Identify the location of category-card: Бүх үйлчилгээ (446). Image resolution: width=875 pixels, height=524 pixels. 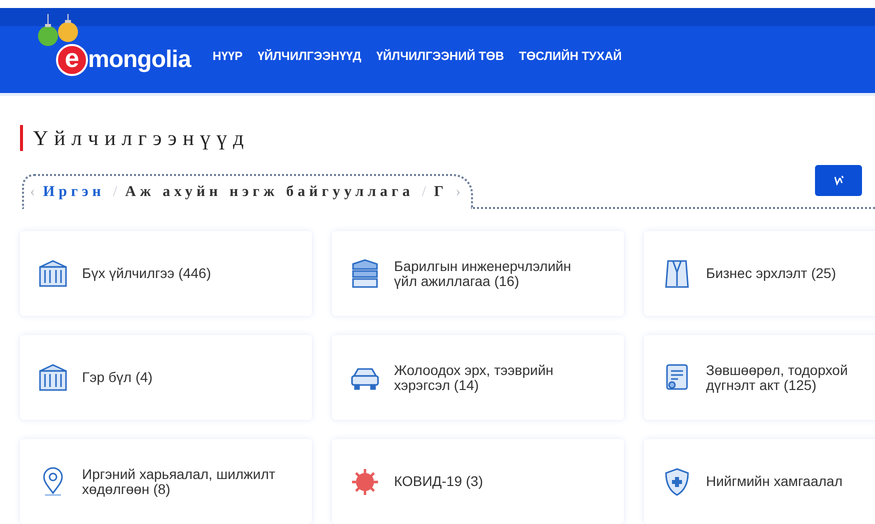
(166, 273).